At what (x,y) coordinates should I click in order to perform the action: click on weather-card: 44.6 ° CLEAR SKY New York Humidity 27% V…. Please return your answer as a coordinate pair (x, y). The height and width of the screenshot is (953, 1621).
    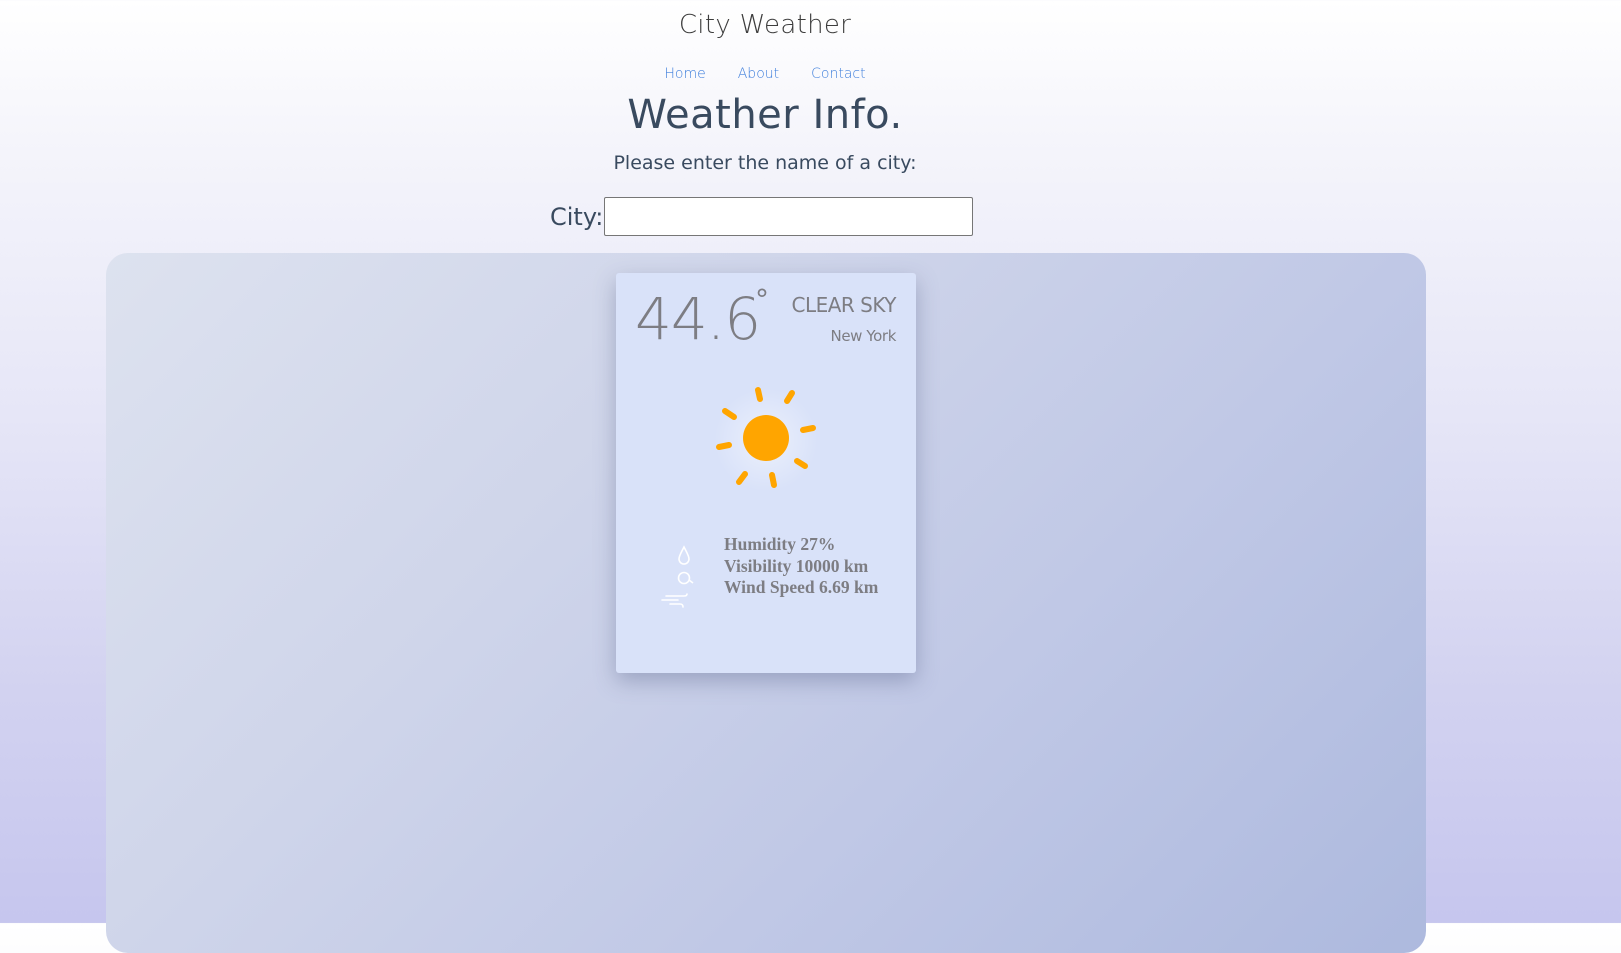
    Looking at the image, I should click on (766, 473).